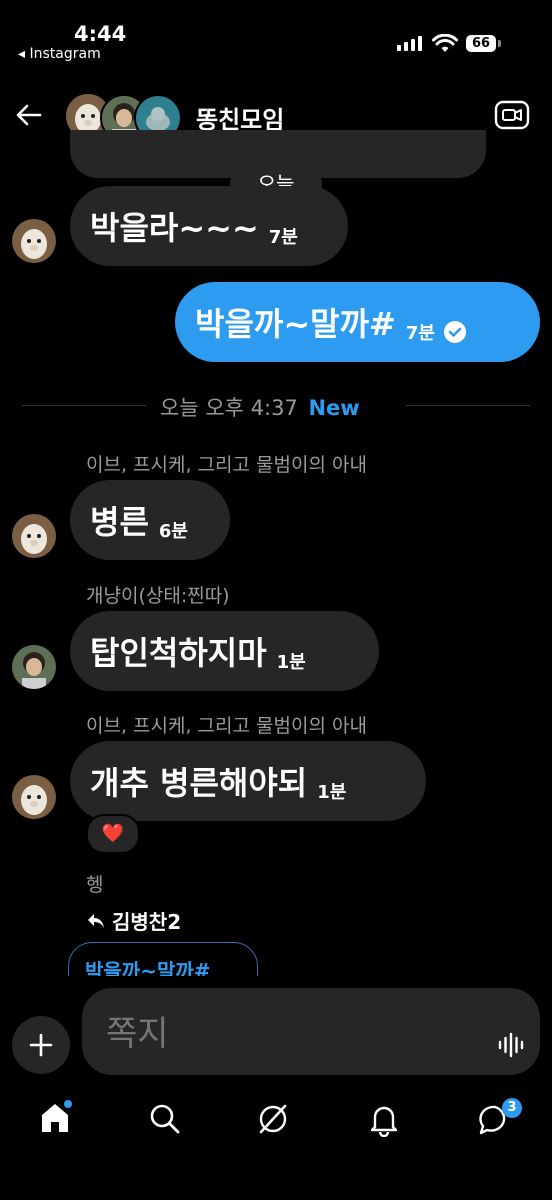  Describe the element at coordinates (178, 653) in the screenshot. I see `message-text: 탑인척하지마` at that location.